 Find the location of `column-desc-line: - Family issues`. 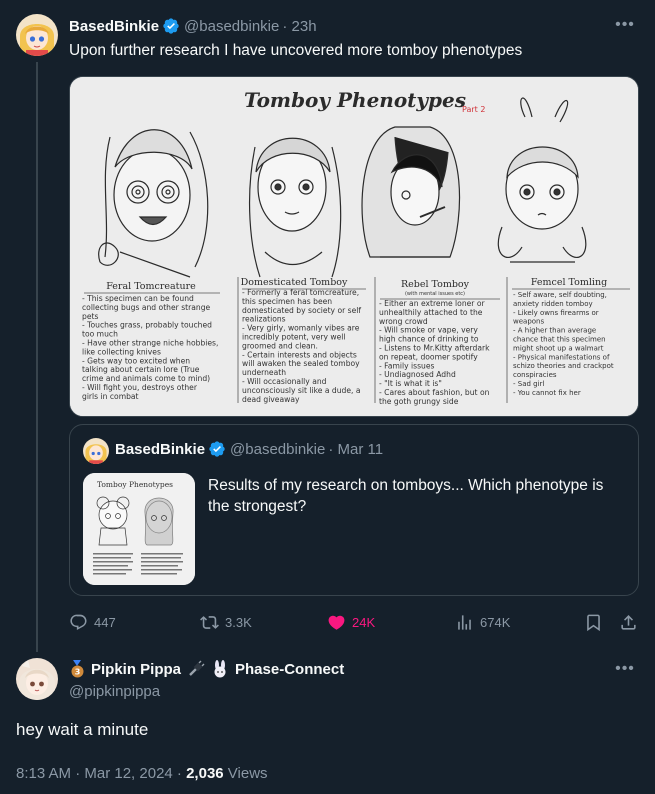

column-desc-line: - Family issues is located at coordinates (407, 365).